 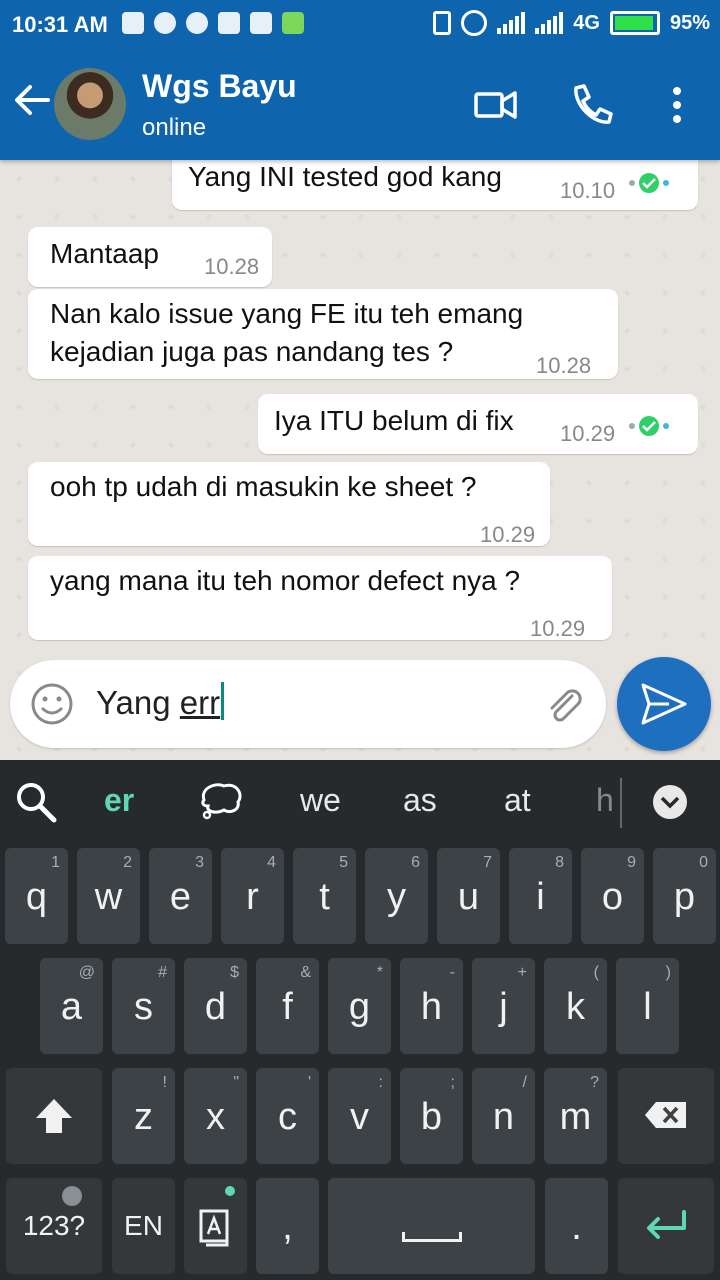 I want to click on key-f: & f, so click(x=287, y=1006).